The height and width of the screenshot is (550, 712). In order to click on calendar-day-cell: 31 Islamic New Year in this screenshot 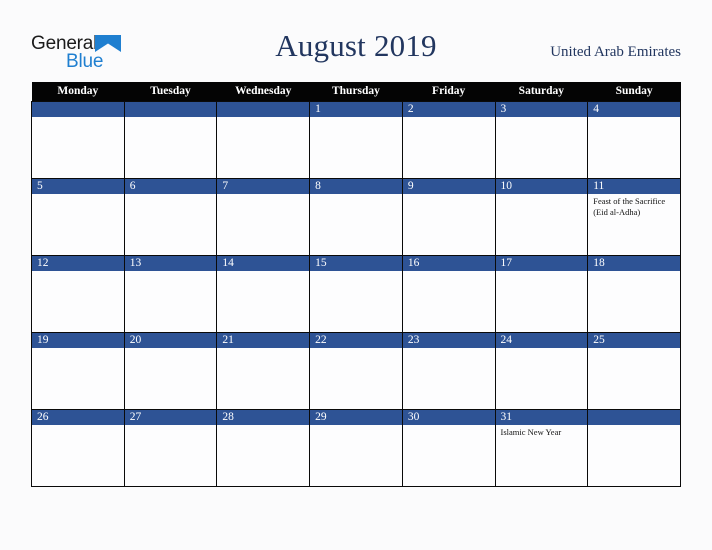, I will do `click(541, 448)`.